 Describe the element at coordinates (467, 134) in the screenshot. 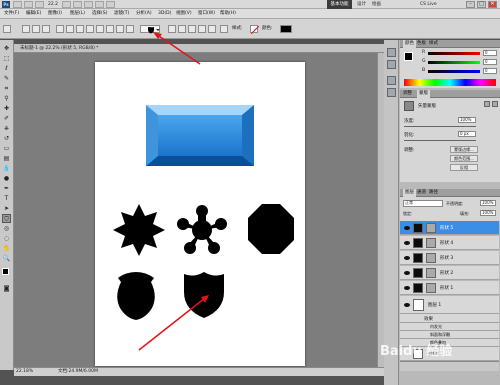

I see `feather-field: 0 px` at that location.